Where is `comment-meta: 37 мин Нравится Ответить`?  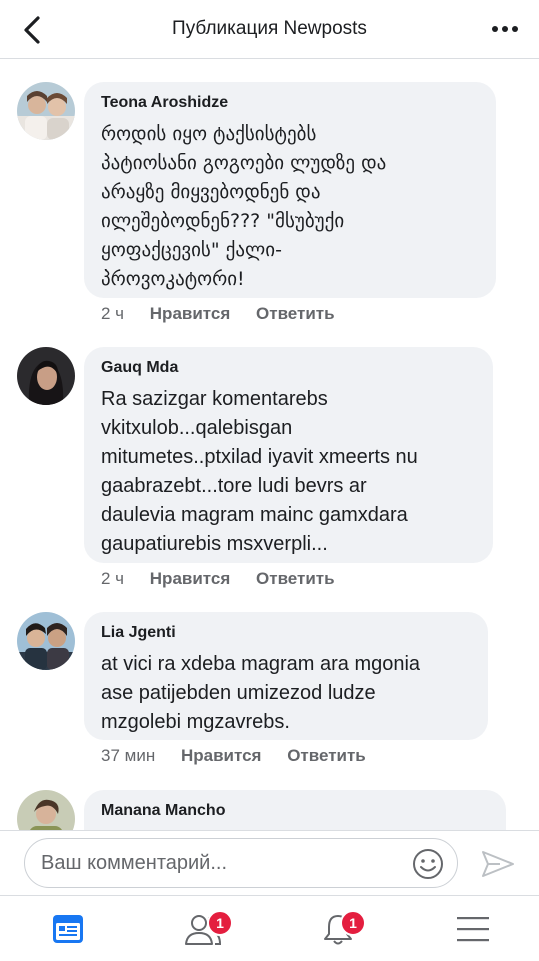 comment-meta: 37 мин Нравится Ответить is located at coordinates (244, 756).